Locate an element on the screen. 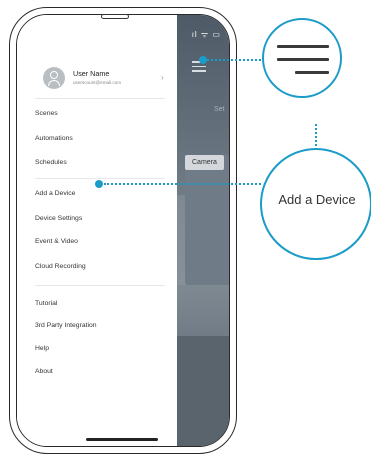 This screenshot has width=371, height=461. menu-item-tutorial: Tutorial is located at coordinates (46, 303).